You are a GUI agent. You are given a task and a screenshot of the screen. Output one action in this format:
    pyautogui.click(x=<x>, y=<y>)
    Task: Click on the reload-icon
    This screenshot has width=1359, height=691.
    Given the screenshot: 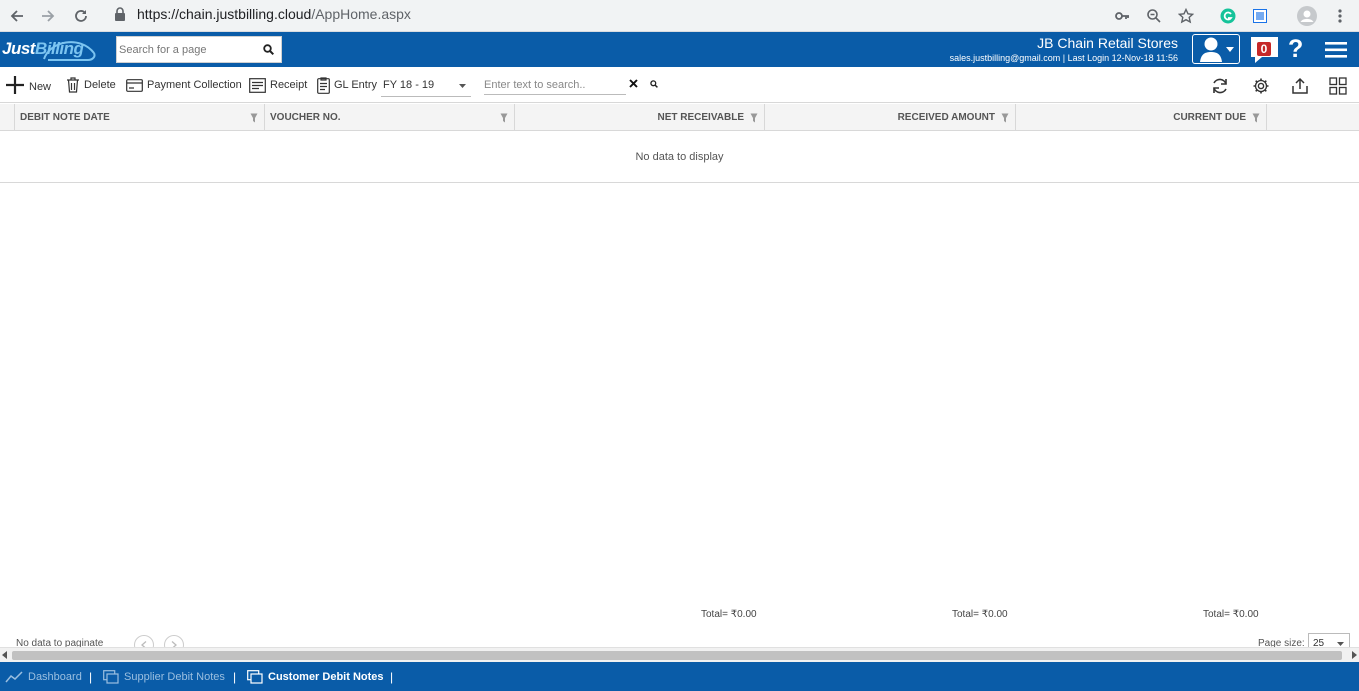 What is the action you would take?
    pyautogui.click(x=81, y=16)
    